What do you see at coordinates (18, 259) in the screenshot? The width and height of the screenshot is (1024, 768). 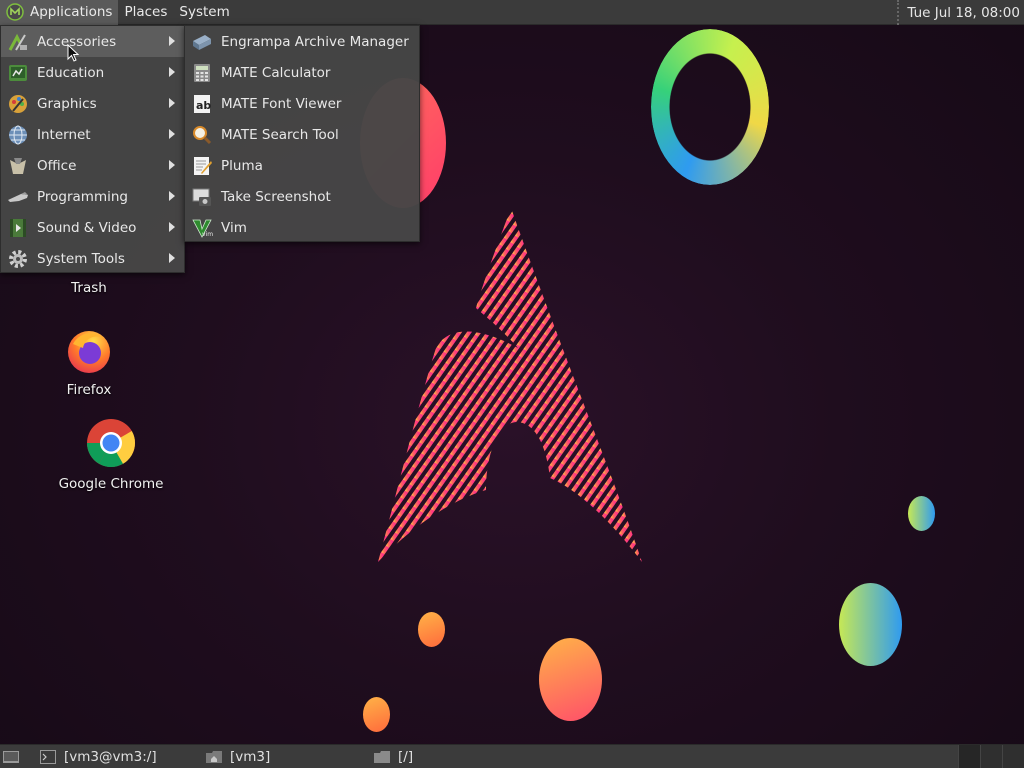 I see `system-tools-icon` at bounding box center [18, 259].